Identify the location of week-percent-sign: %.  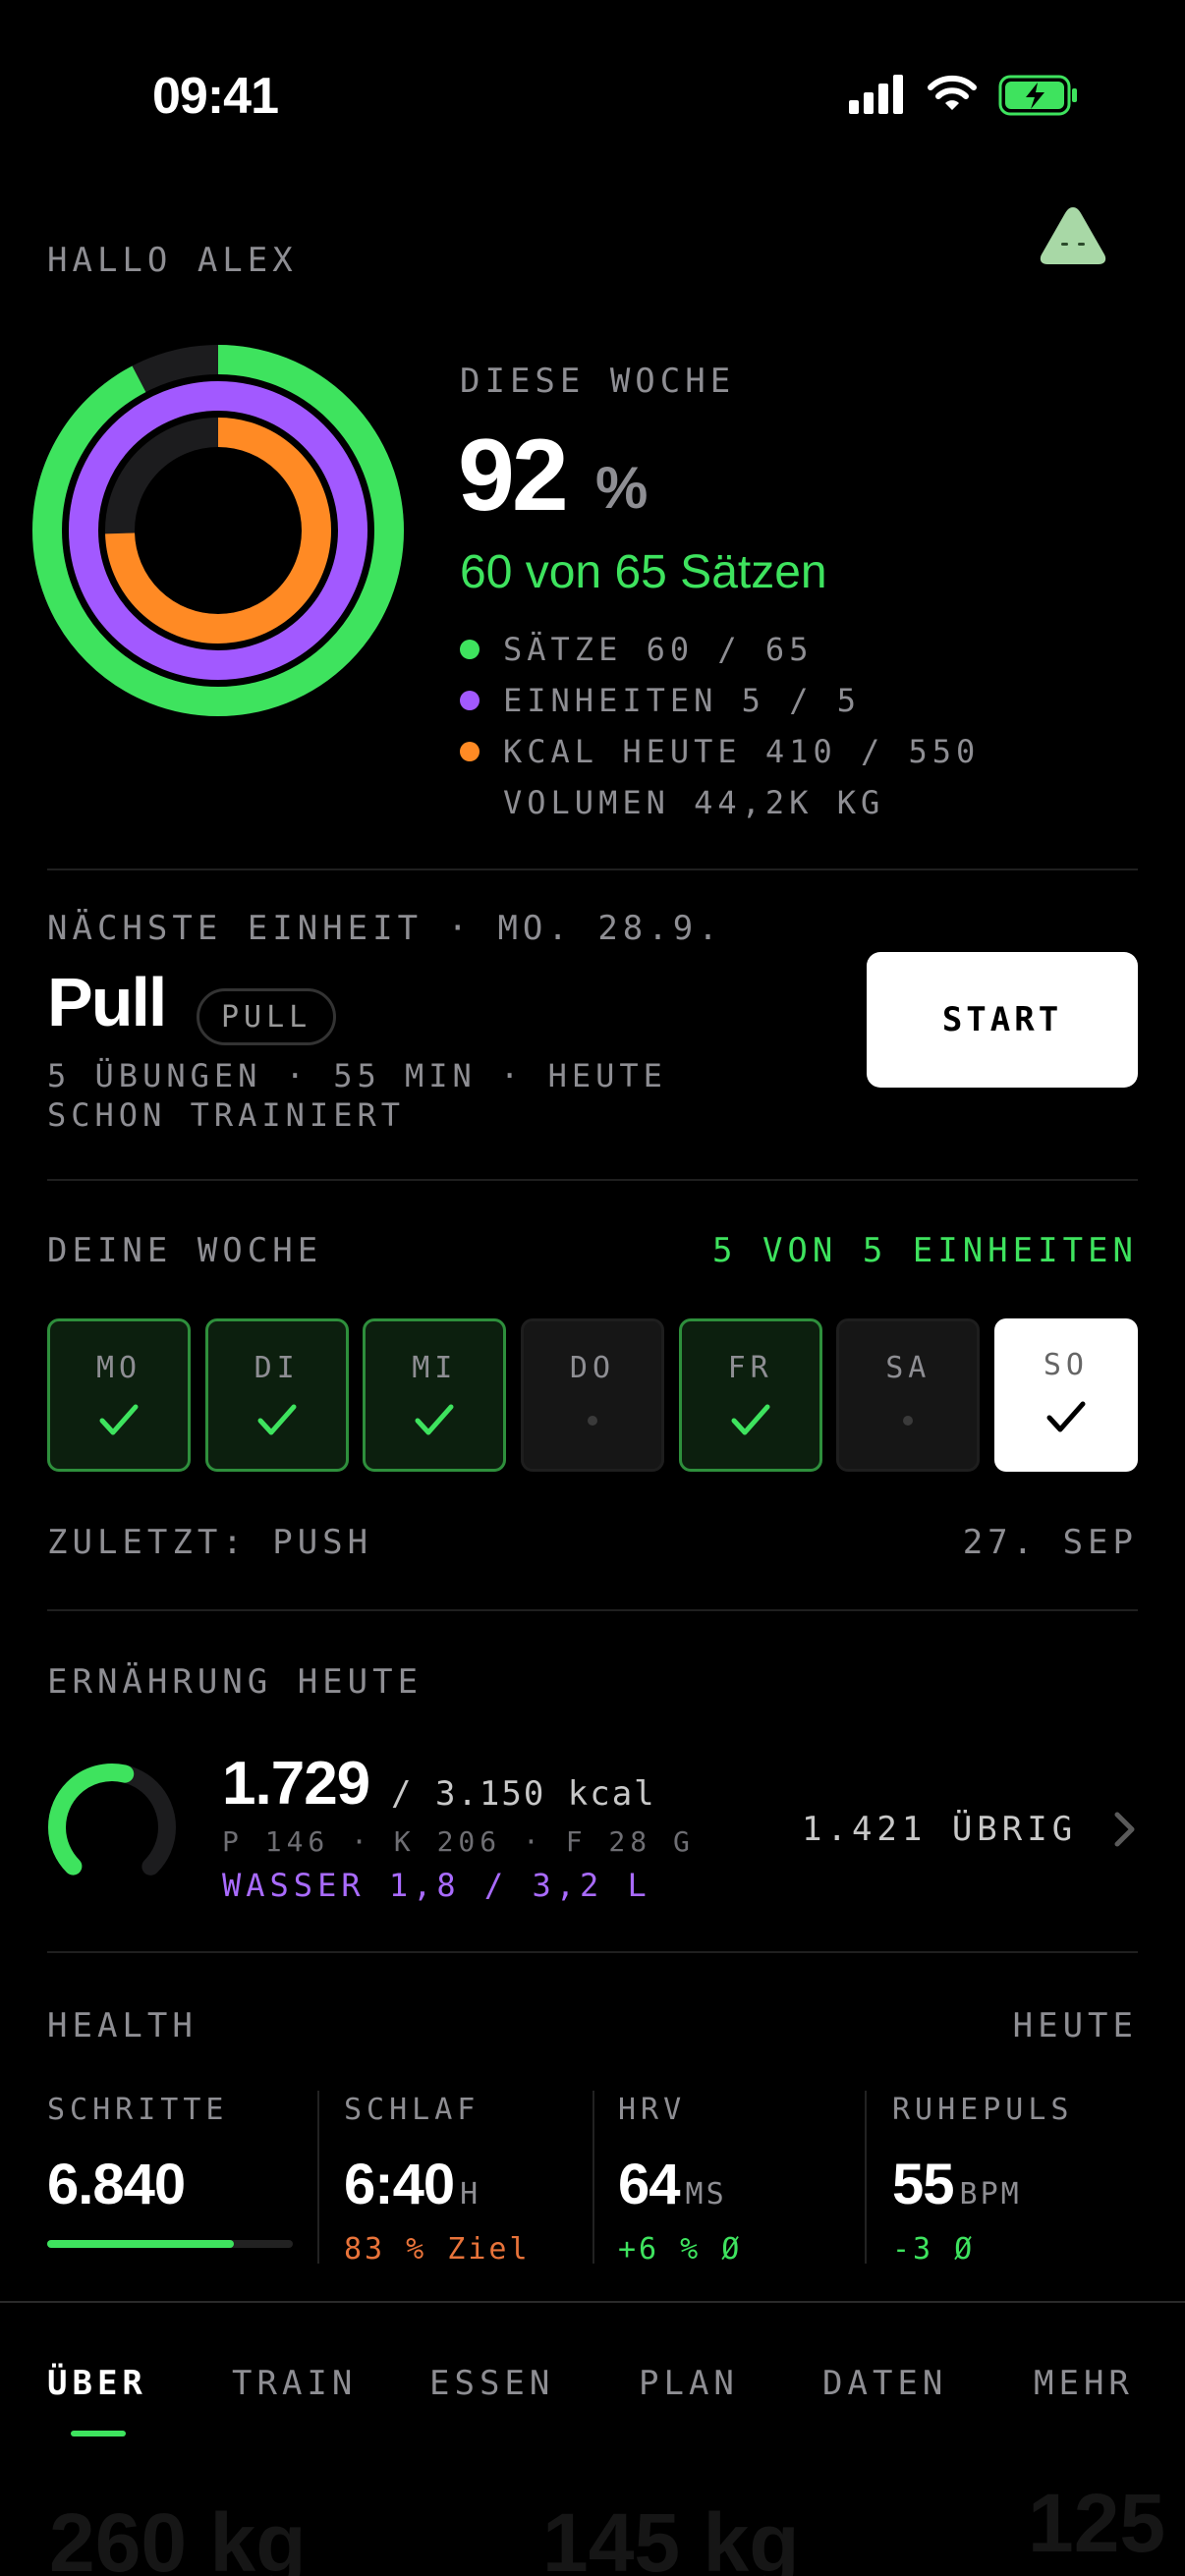
(622, 488).